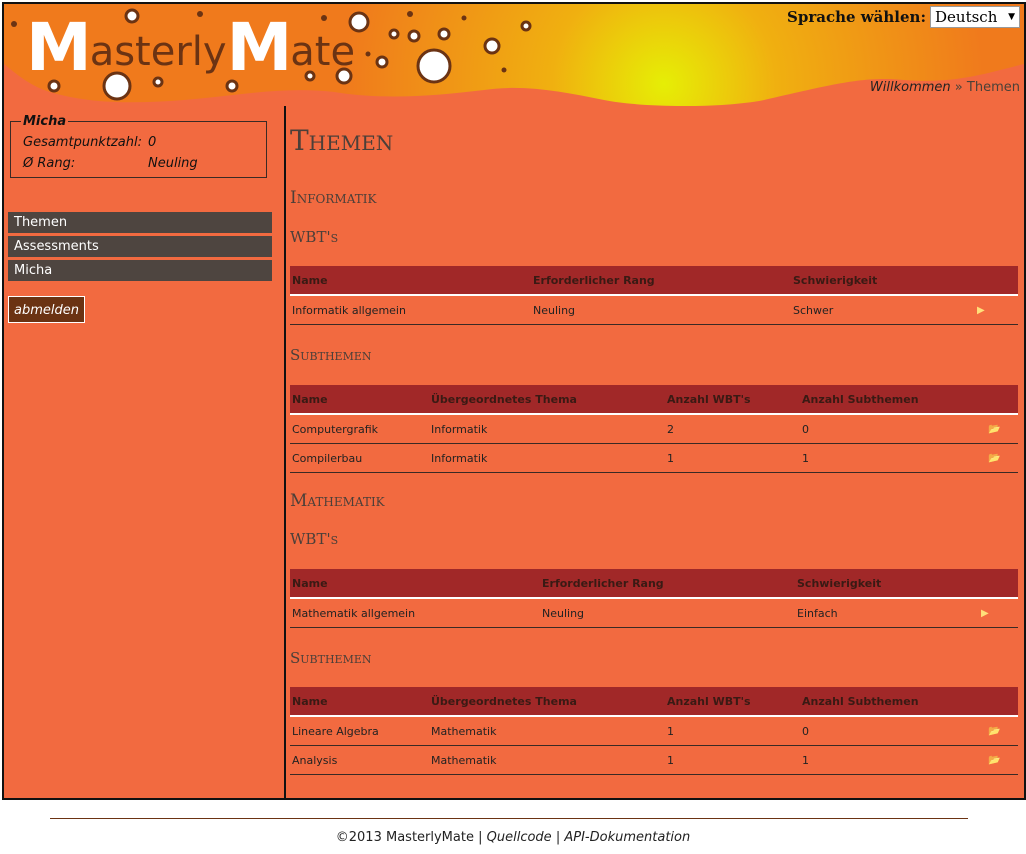 The image size is (1026, 854). Describe the element at coordinates (335, 429) in the screenshot. I see `subtopic-name: Computergrafik` at that location.